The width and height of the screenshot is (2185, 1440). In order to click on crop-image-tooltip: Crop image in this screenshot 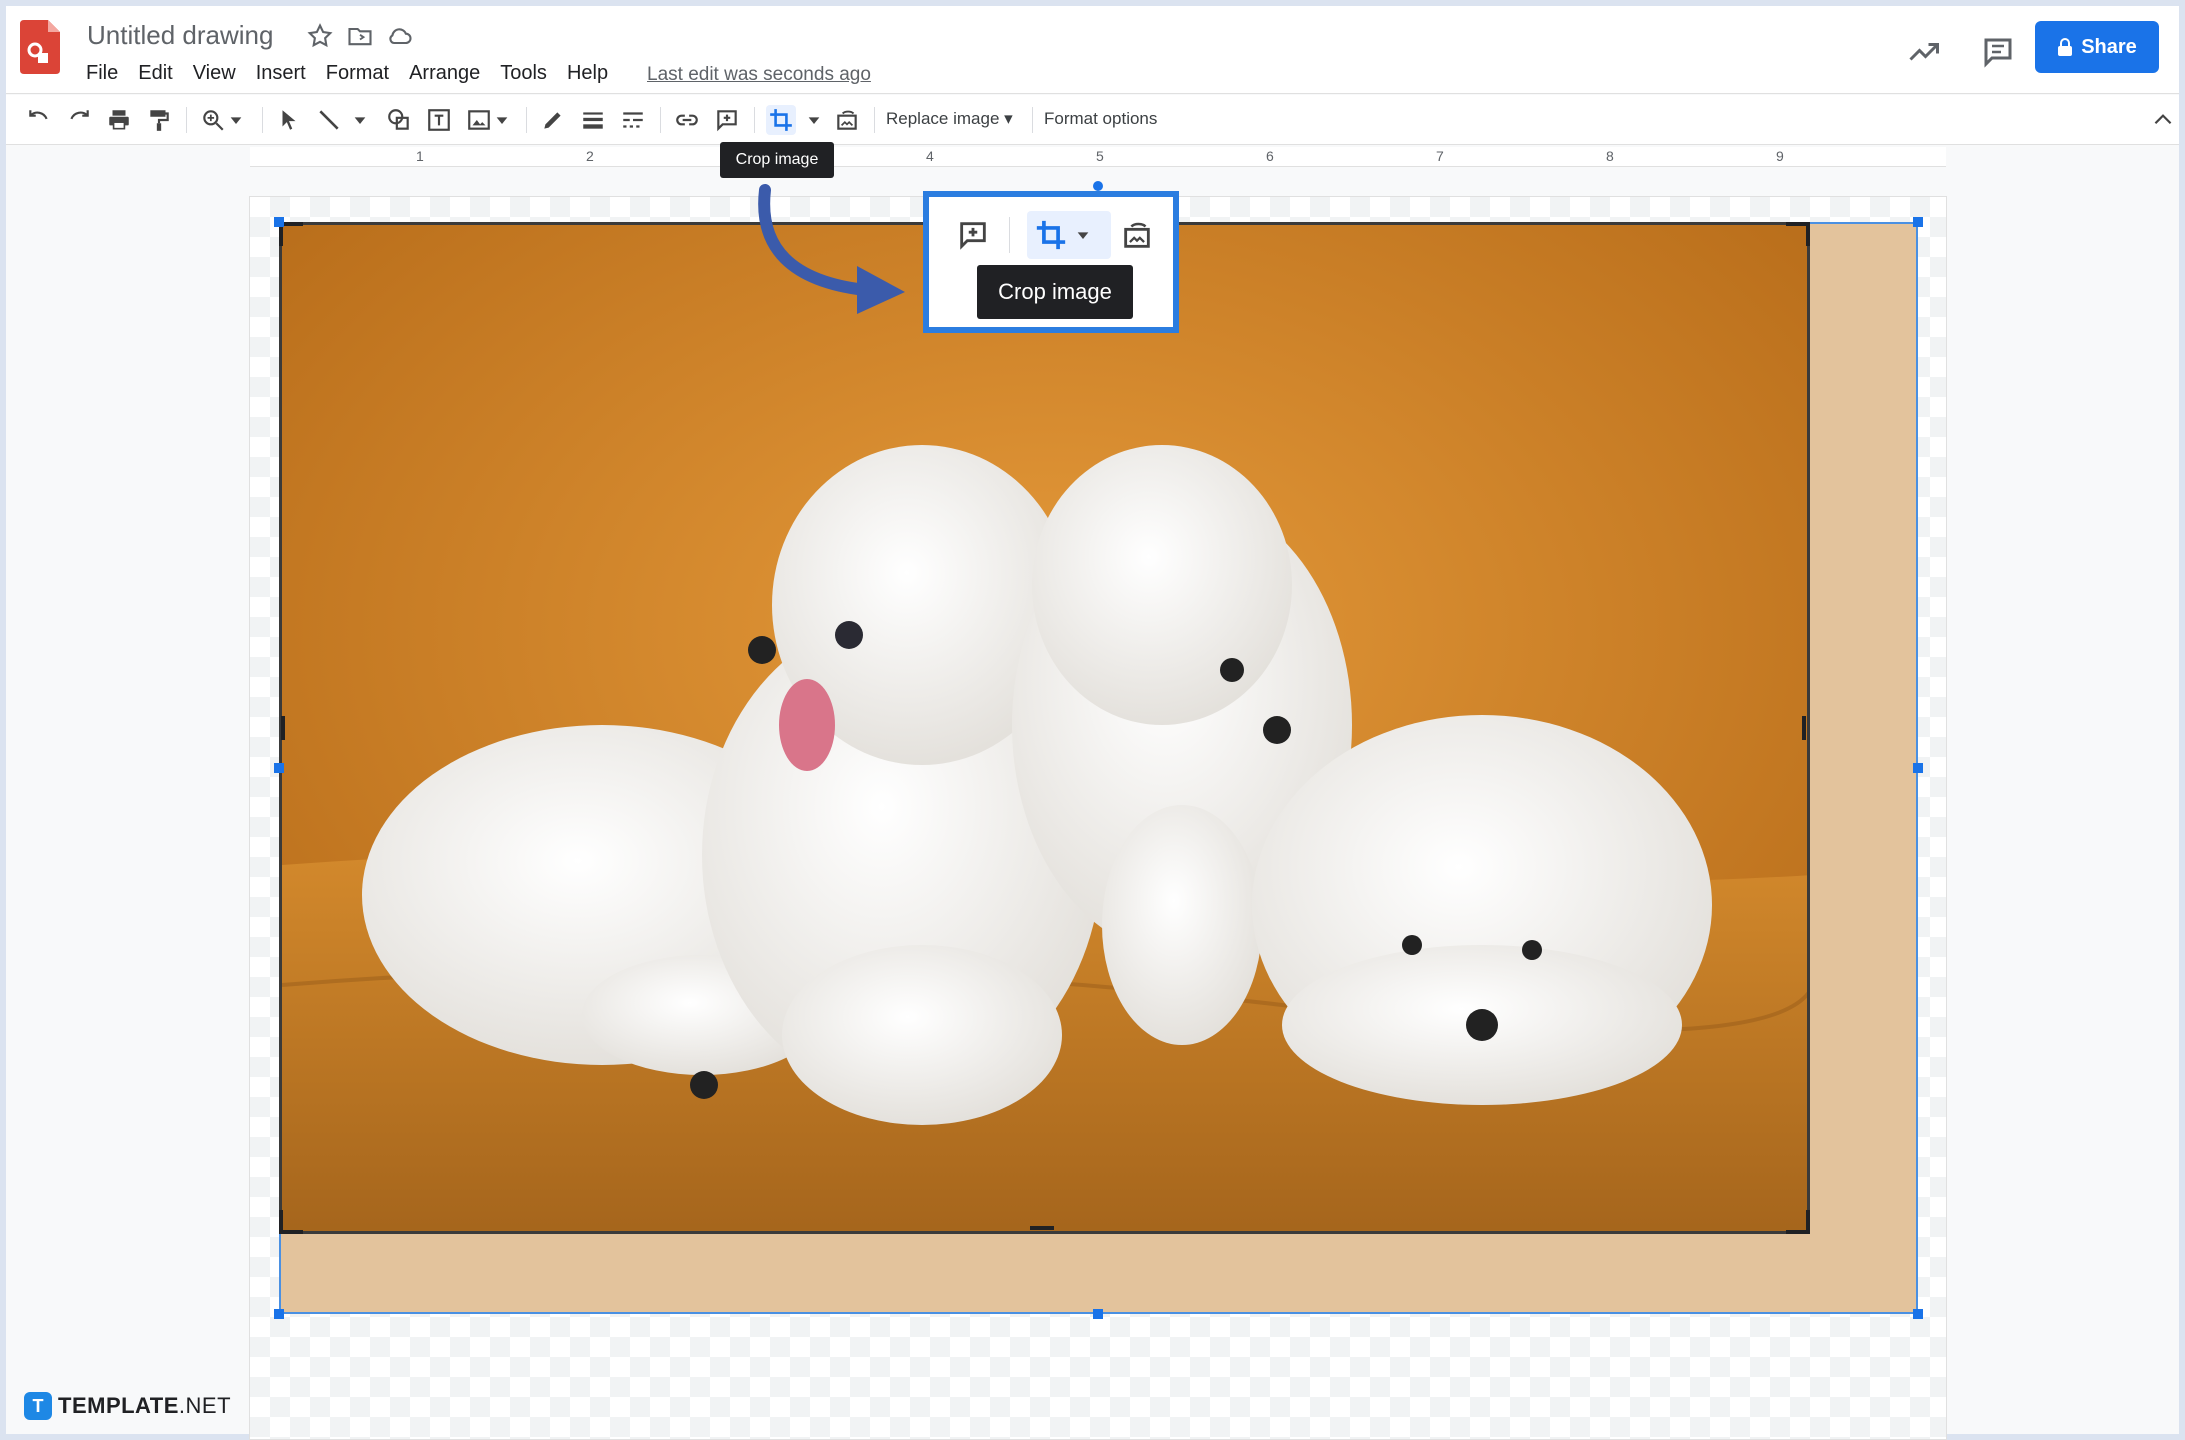, I will do `click(777, 160)`.